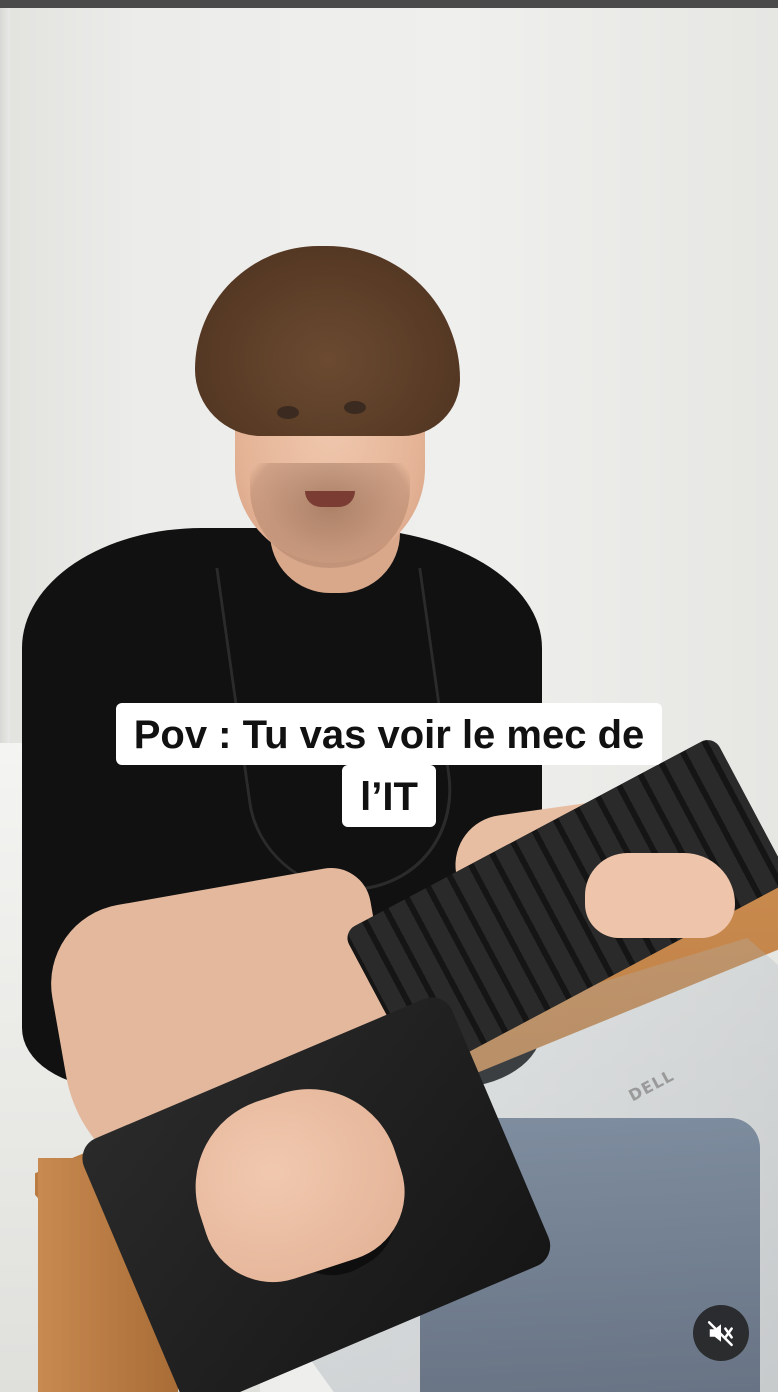 The width and height of the screenshot is (778, 1392). I want to click on top-bar, so click(389, 4).